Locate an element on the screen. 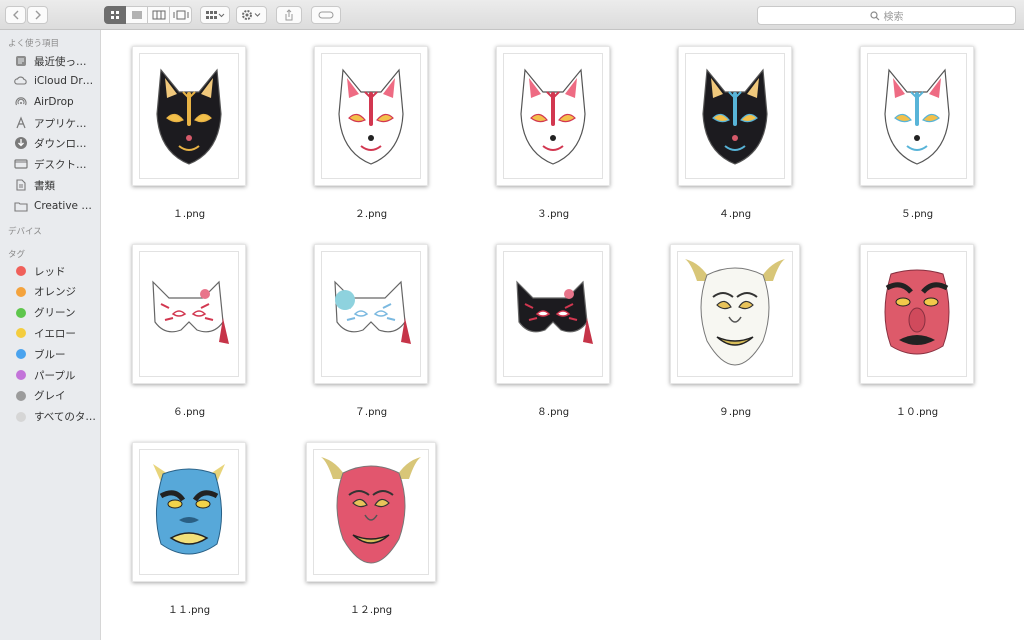  sidebar-tag-item: グリーン is located at coordinates (50, 313).